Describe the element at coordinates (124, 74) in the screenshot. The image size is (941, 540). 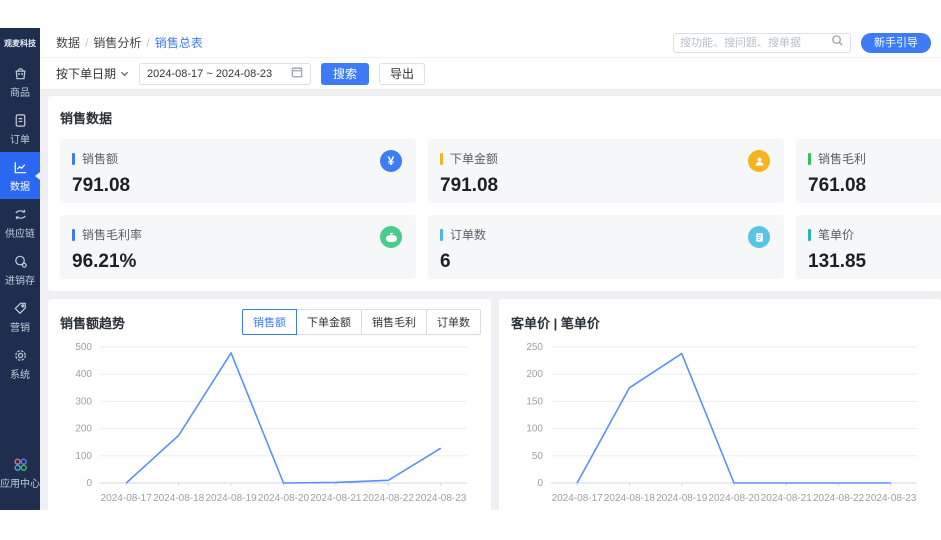
I see `chevron-down-icon` at that location.